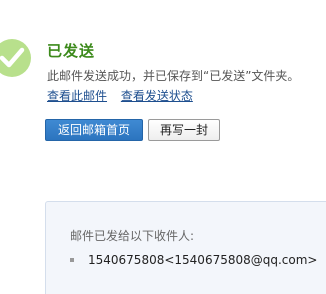 This screenshot has height=294, width=326. Describe the element at coordinates (94, 130) in the screenshot. I see `back-to-inbox-button: 返回邮箱首页` at that location.